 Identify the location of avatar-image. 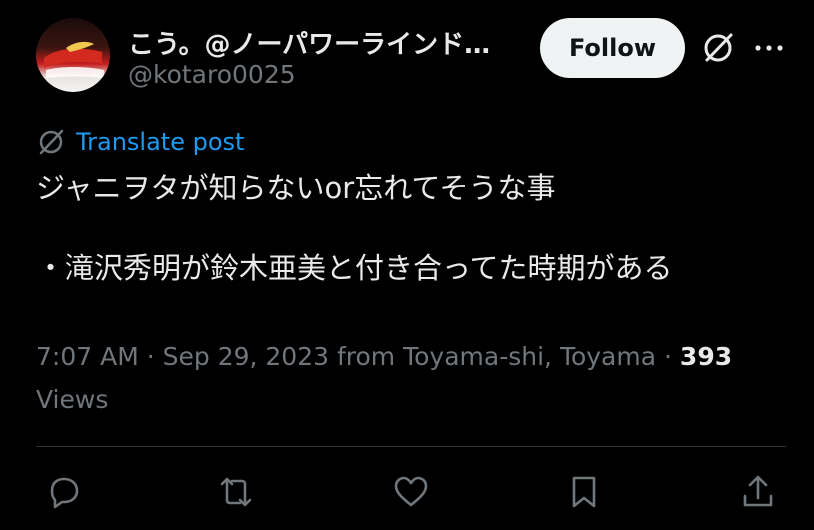
(74, 59).